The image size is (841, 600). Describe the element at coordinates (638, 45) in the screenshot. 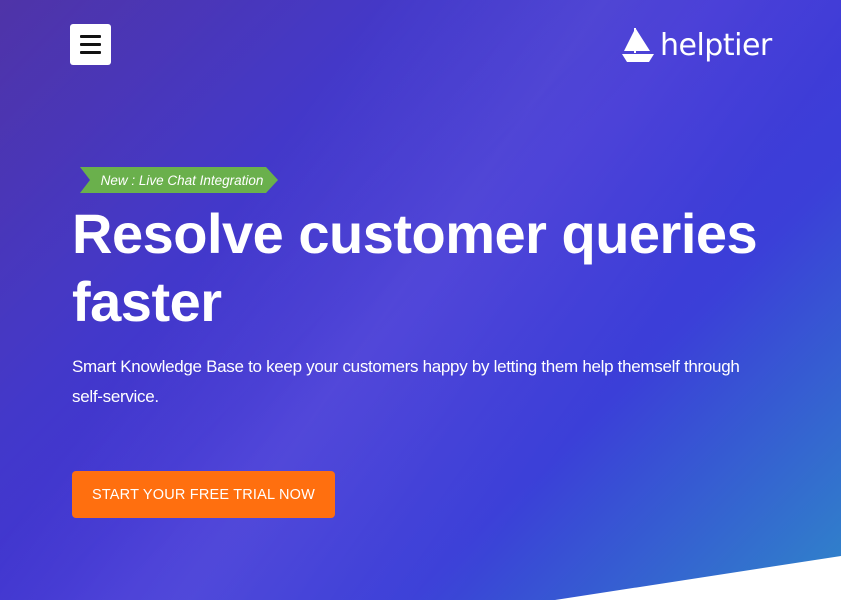

I see `sailboat-icon` at that location.